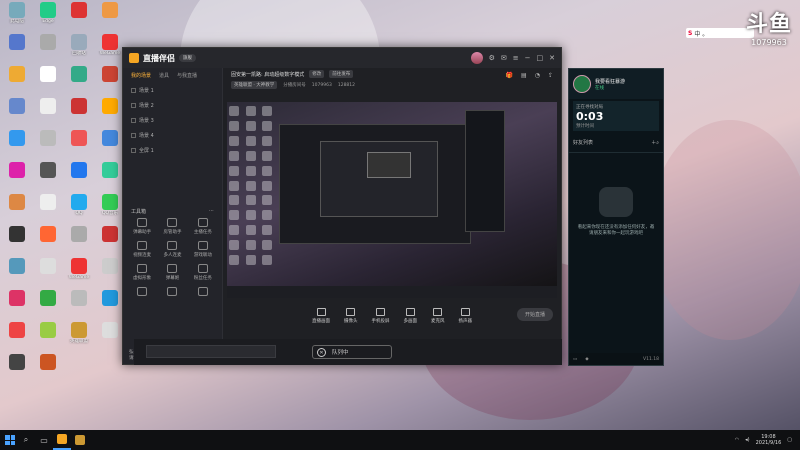 Image resolution: width=800 pixels, height=450 pixels. Describe the element at coordinates (352, 352) in the screenshot. I see `queue-status: ✕ 队列中` at that location.